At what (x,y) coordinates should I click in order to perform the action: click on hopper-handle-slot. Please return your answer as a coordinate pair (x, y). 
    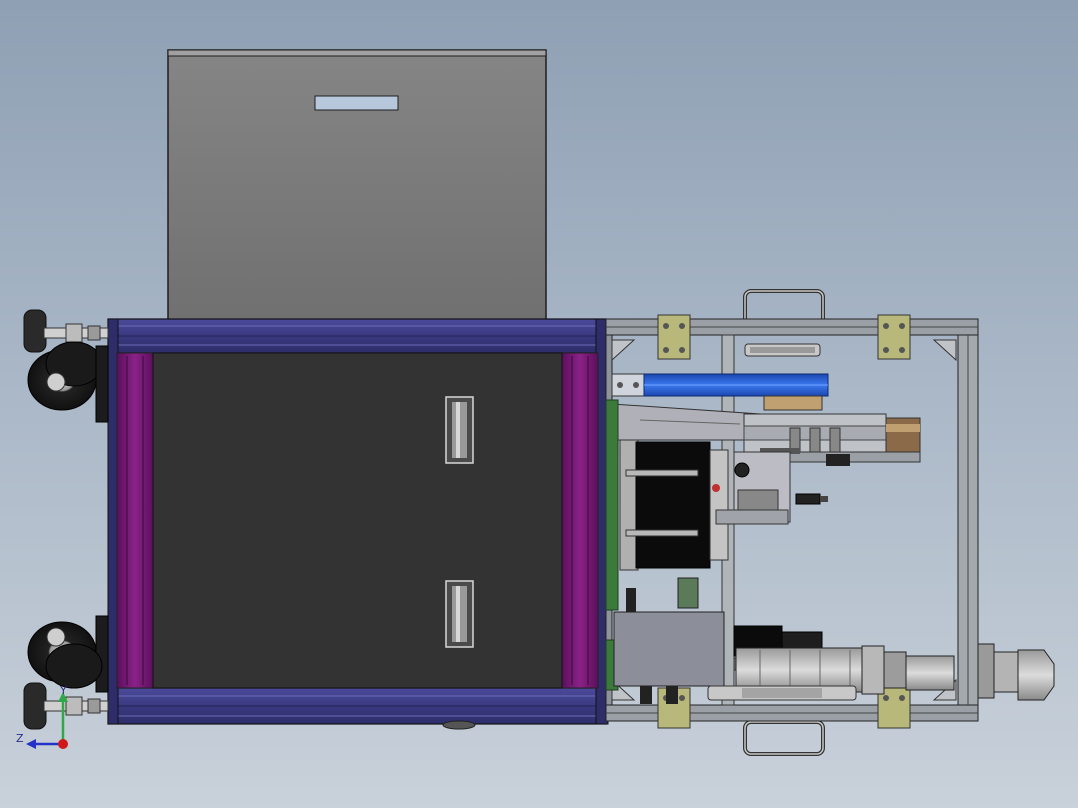
    Looking at the image, I should click on (356, 103).